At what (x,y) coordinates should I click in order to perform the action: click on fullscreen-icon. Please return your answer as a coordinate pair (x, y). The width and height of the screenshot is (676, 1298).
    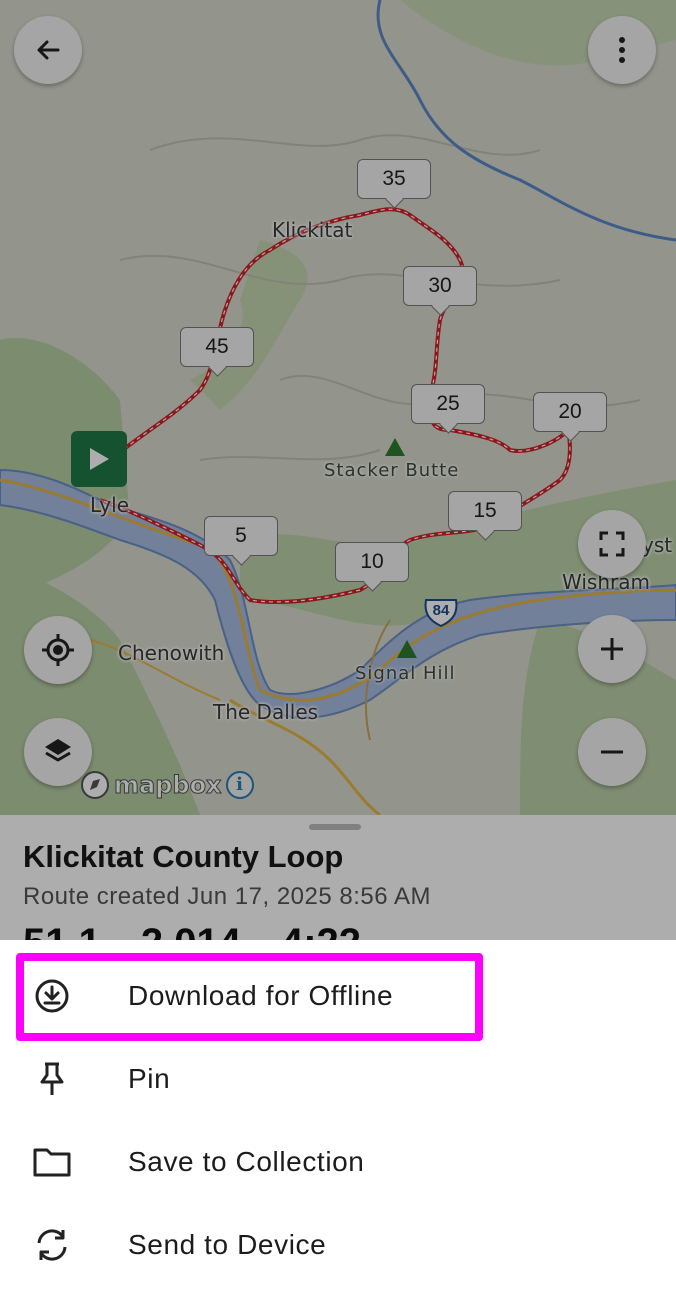
    Looking at the image, I should click on (612, 544).